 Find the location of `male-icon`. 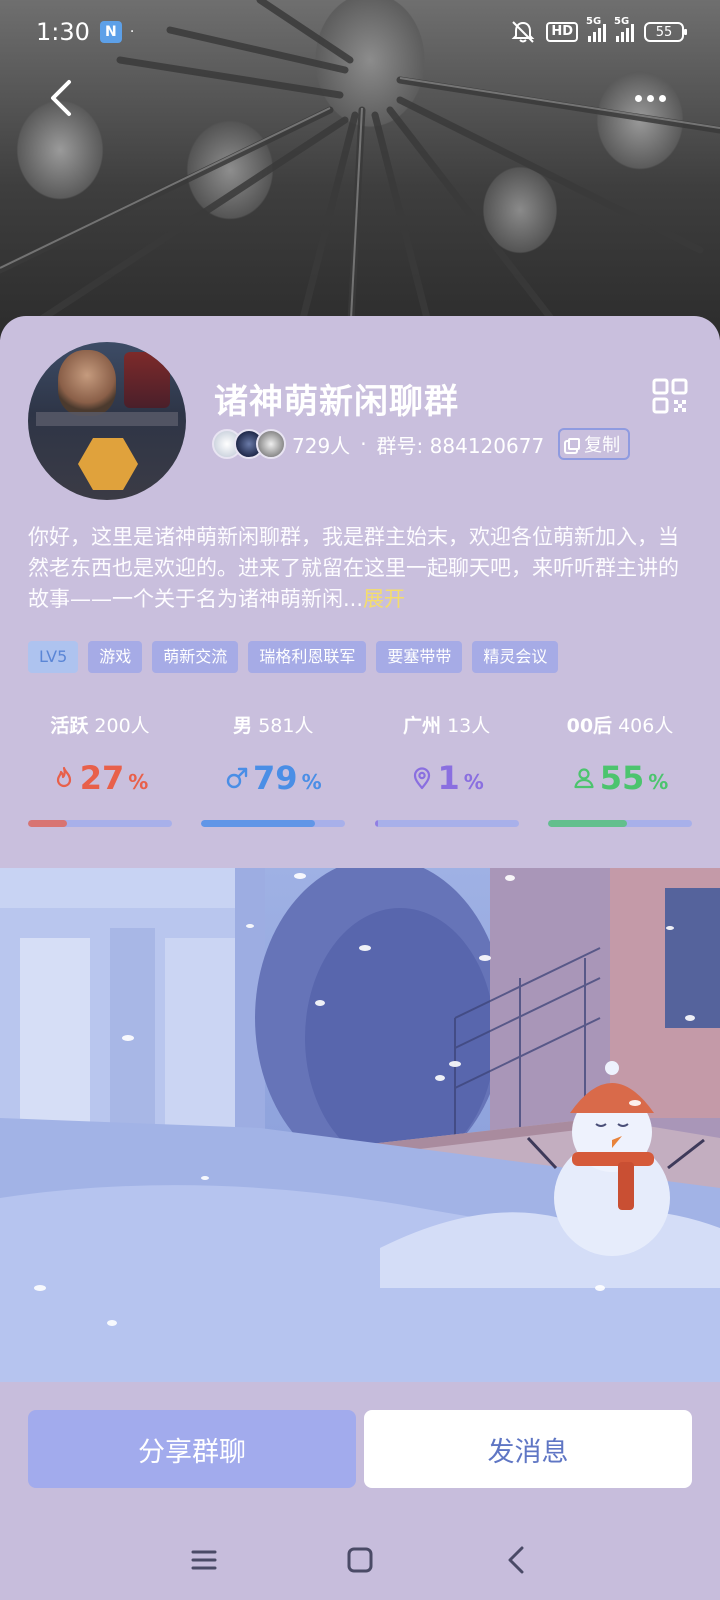

male-icon is located at coordinates (237, 778).